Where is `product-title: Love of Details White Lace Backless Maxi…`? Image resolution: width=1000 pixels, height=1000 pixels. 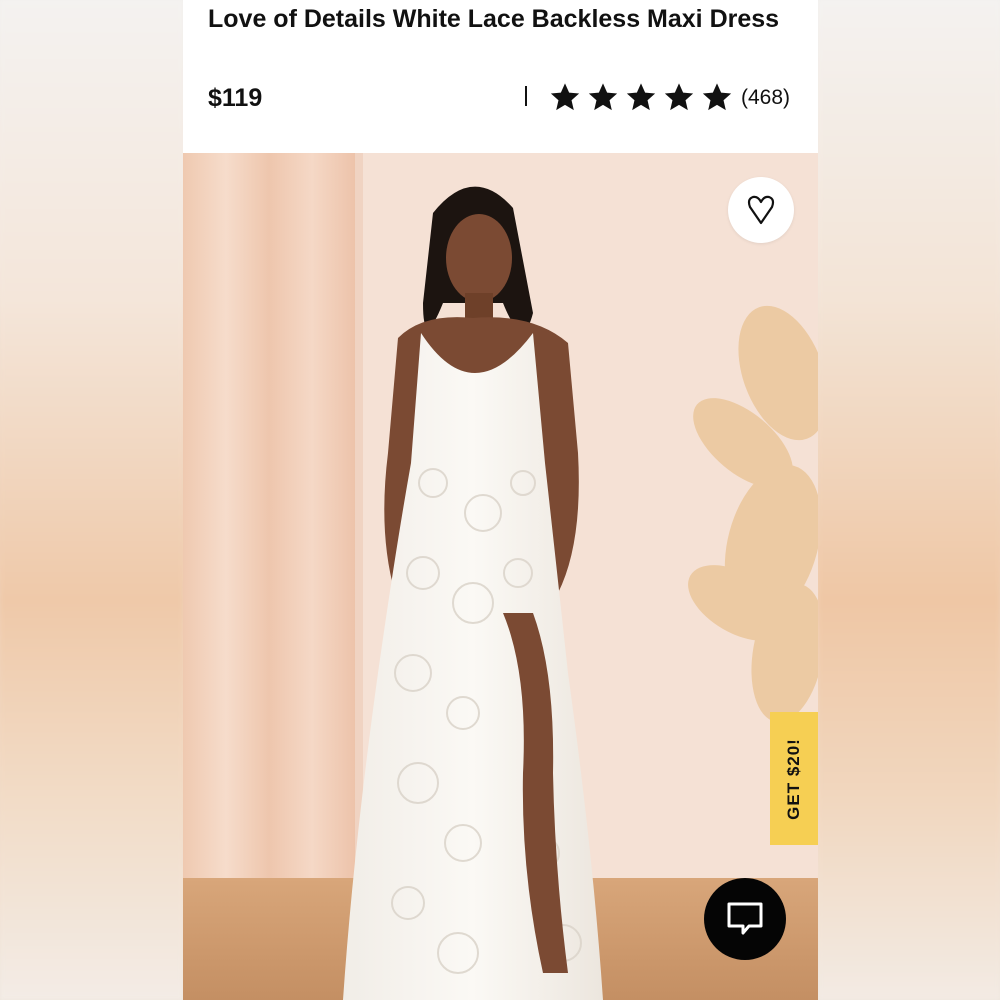 product-title: Love of Details White Lace Backless Maxi… is located at coordinates (494, 19).